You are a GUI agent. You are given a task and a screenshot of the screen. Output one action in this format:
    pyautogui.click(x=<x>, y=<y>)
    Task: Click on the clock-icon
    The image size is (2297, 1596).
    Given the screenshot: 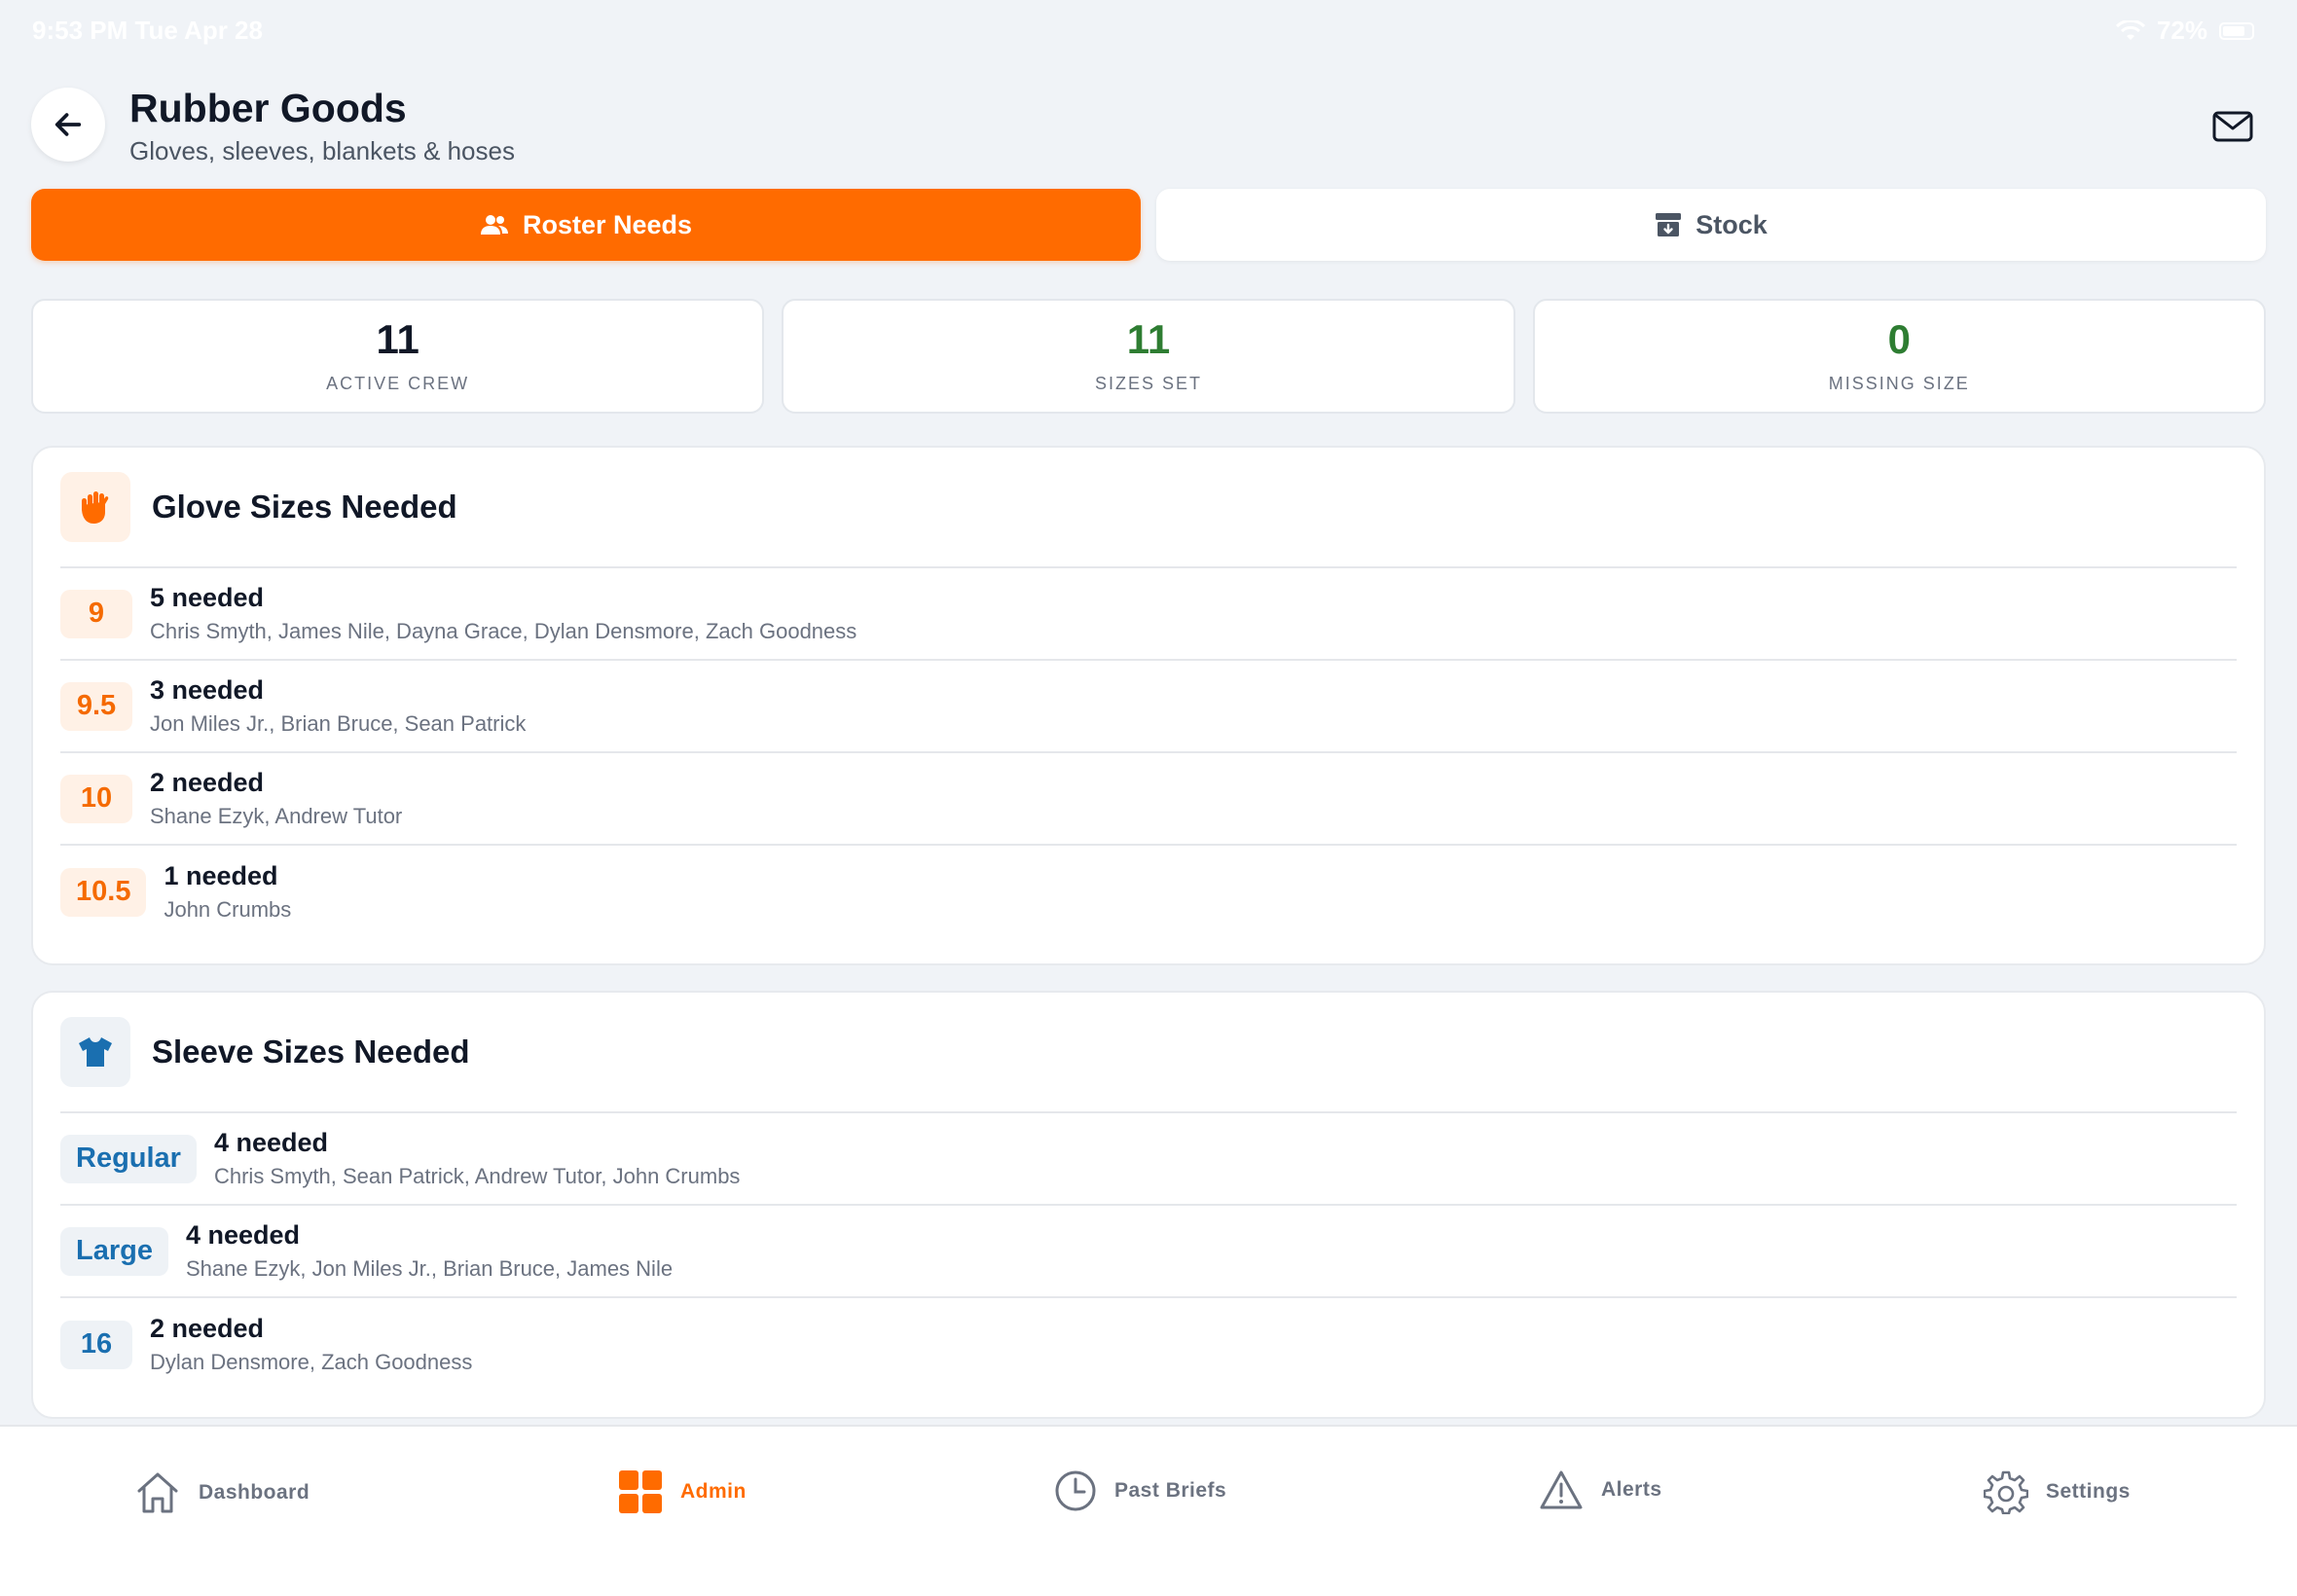 What is the action you would take?
    pyautogui.click(x=1075, y=1490)
    